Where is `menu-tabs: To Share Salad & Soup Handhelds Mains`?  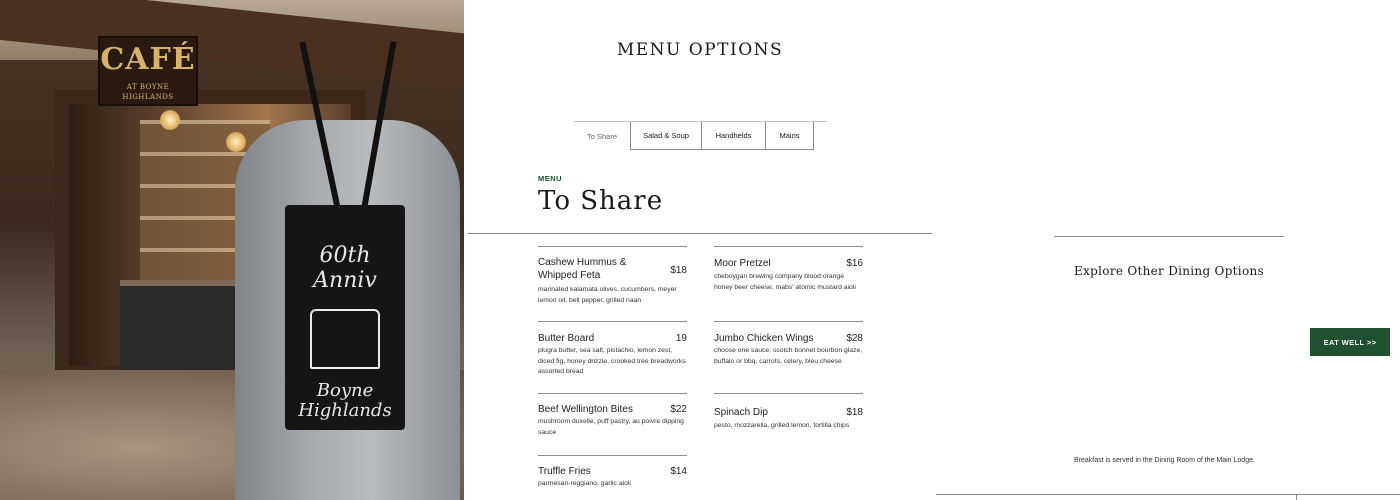
menu-tabs: To Share Salad & Soup Handhelds Mains is located at coordinates (700, 135).